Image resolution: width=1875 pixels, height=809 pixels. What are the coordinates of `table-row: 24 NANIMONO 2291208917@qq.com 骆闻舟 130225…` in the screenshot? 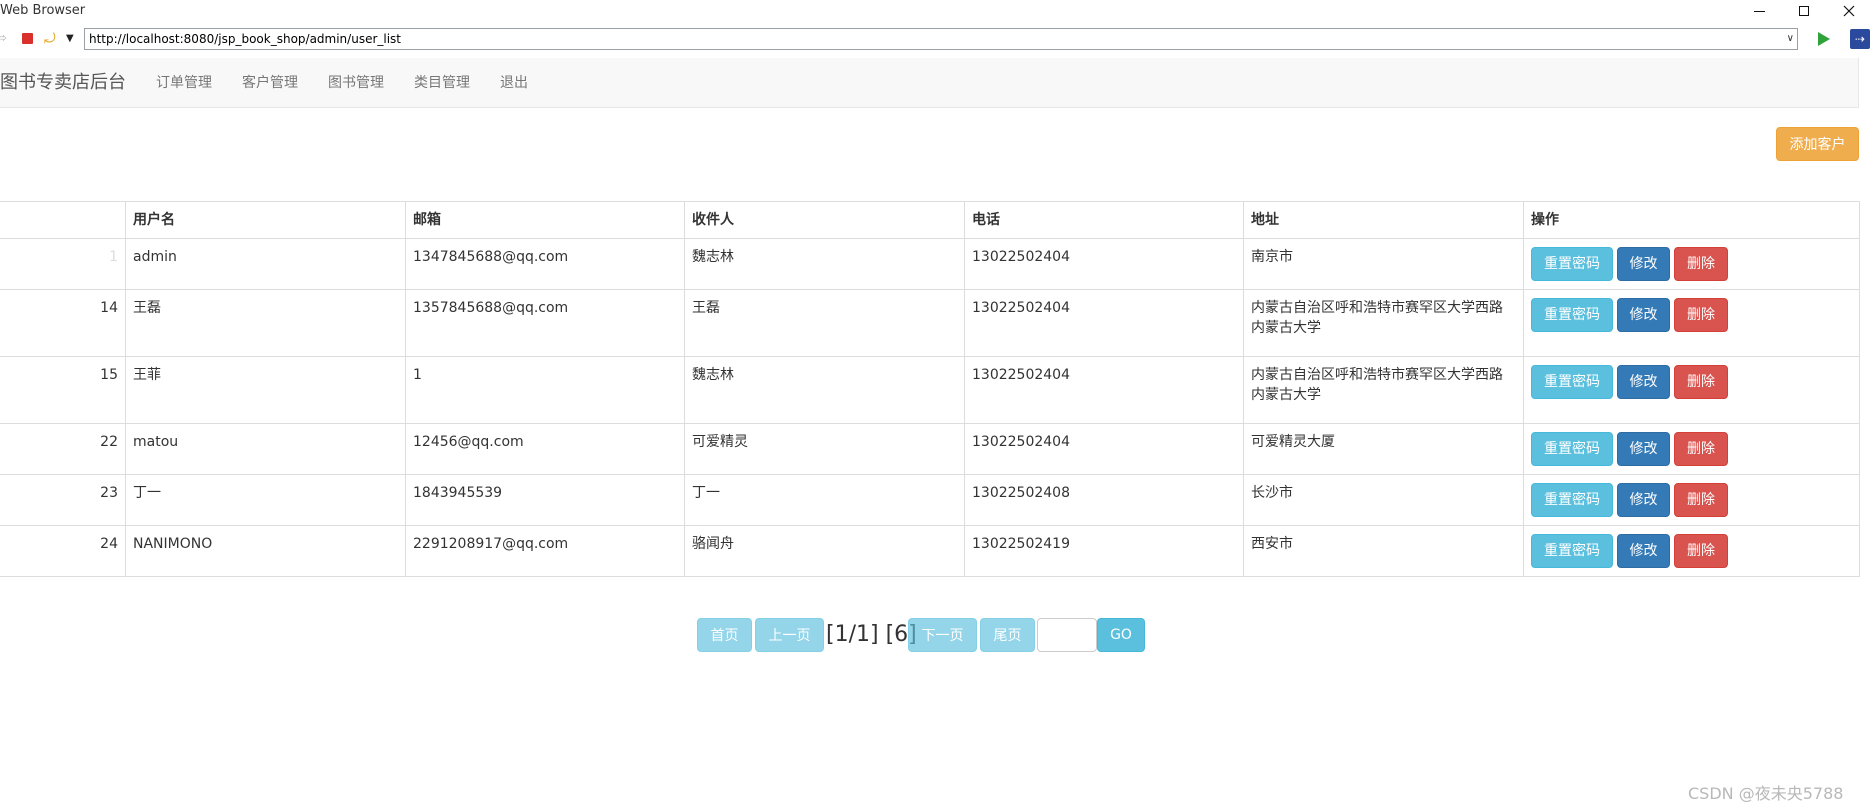 It's located at (930, 551).